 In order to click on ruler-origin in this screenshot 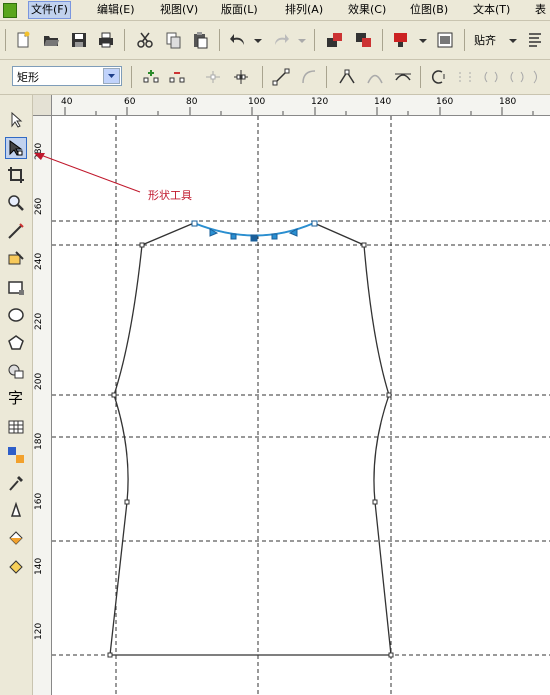, I will do `click(42, 105)`.